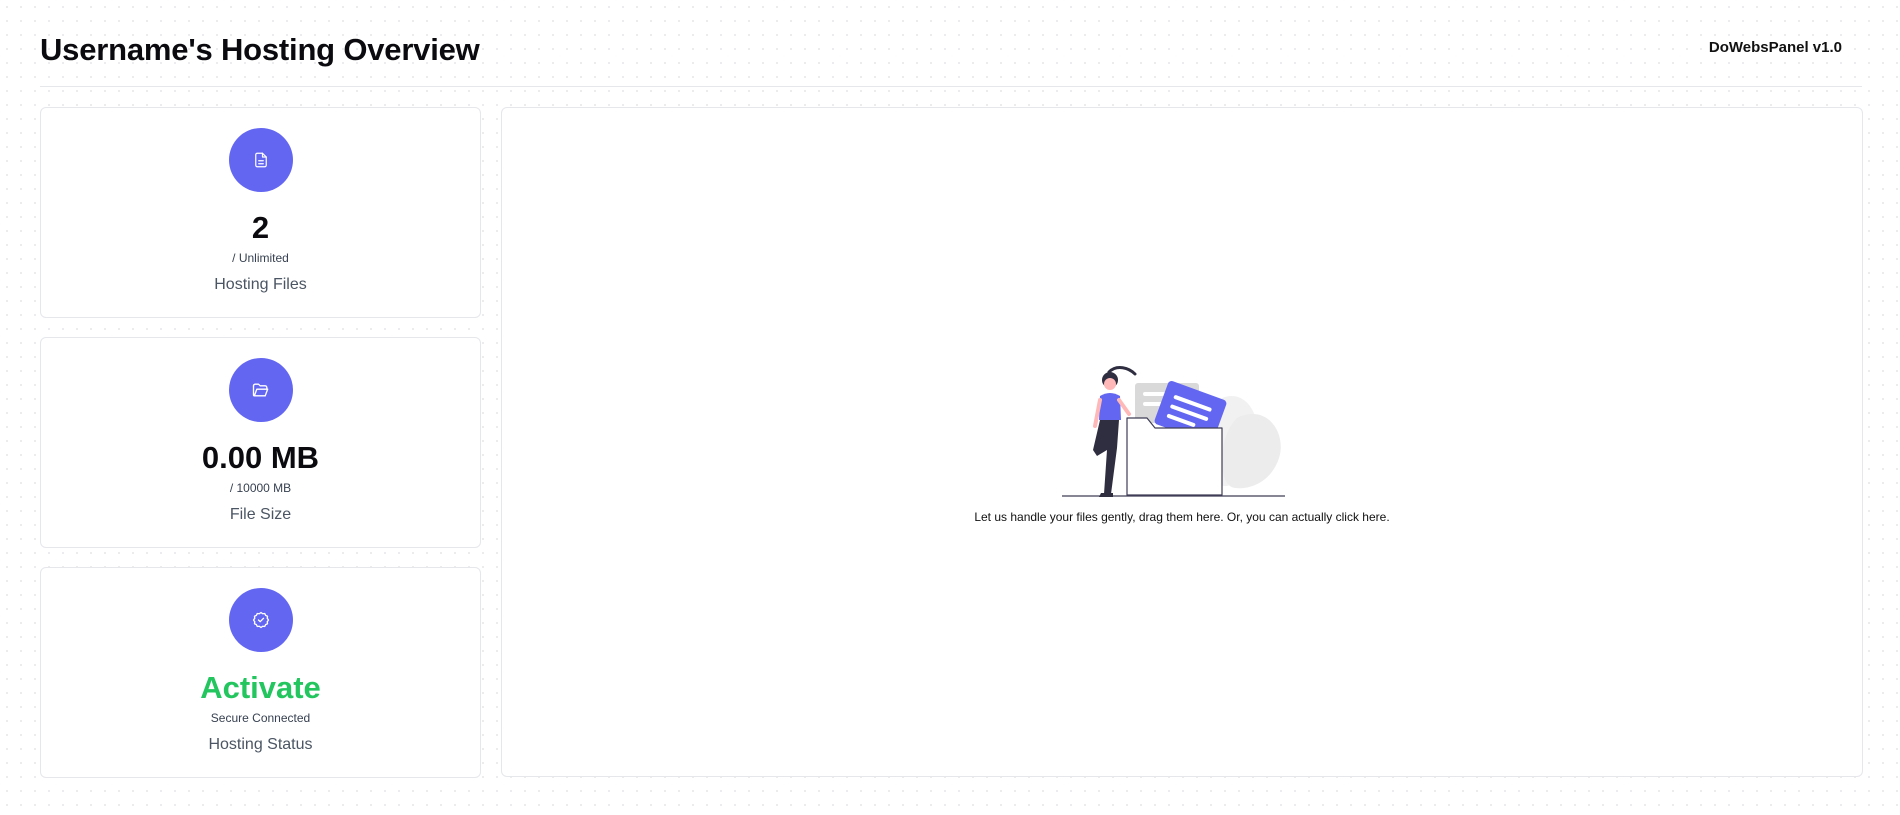  Describe the element at coordinates (1775, 47) in the screenshot. I see `brand-version: DoWebsPanel v1.0` at that location.